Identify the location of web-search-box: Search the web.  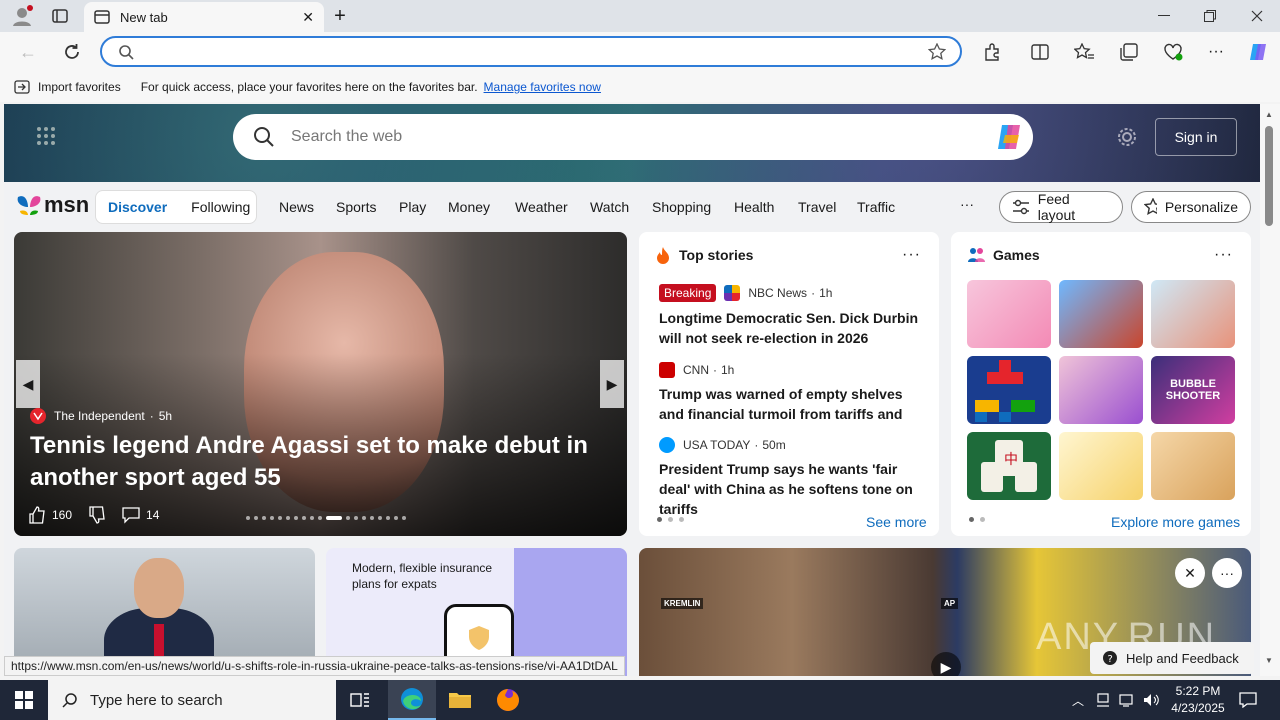
(633, 137).